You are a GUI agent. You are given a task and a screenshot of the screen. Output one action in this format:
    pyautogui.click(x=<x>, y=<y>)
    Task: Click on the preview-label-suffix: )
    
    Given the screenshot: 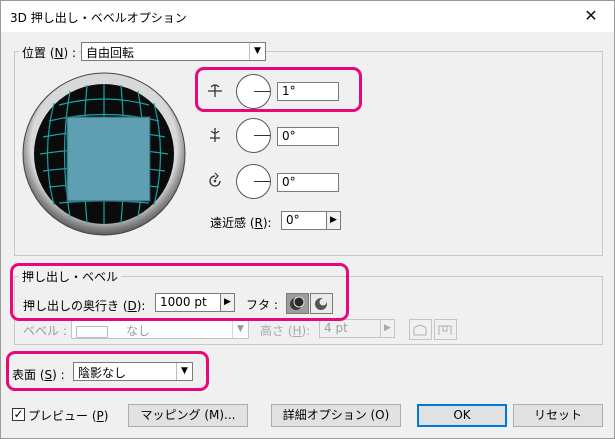 What is the action you would take?
    pyautogui.click(x=106, y=416)
    